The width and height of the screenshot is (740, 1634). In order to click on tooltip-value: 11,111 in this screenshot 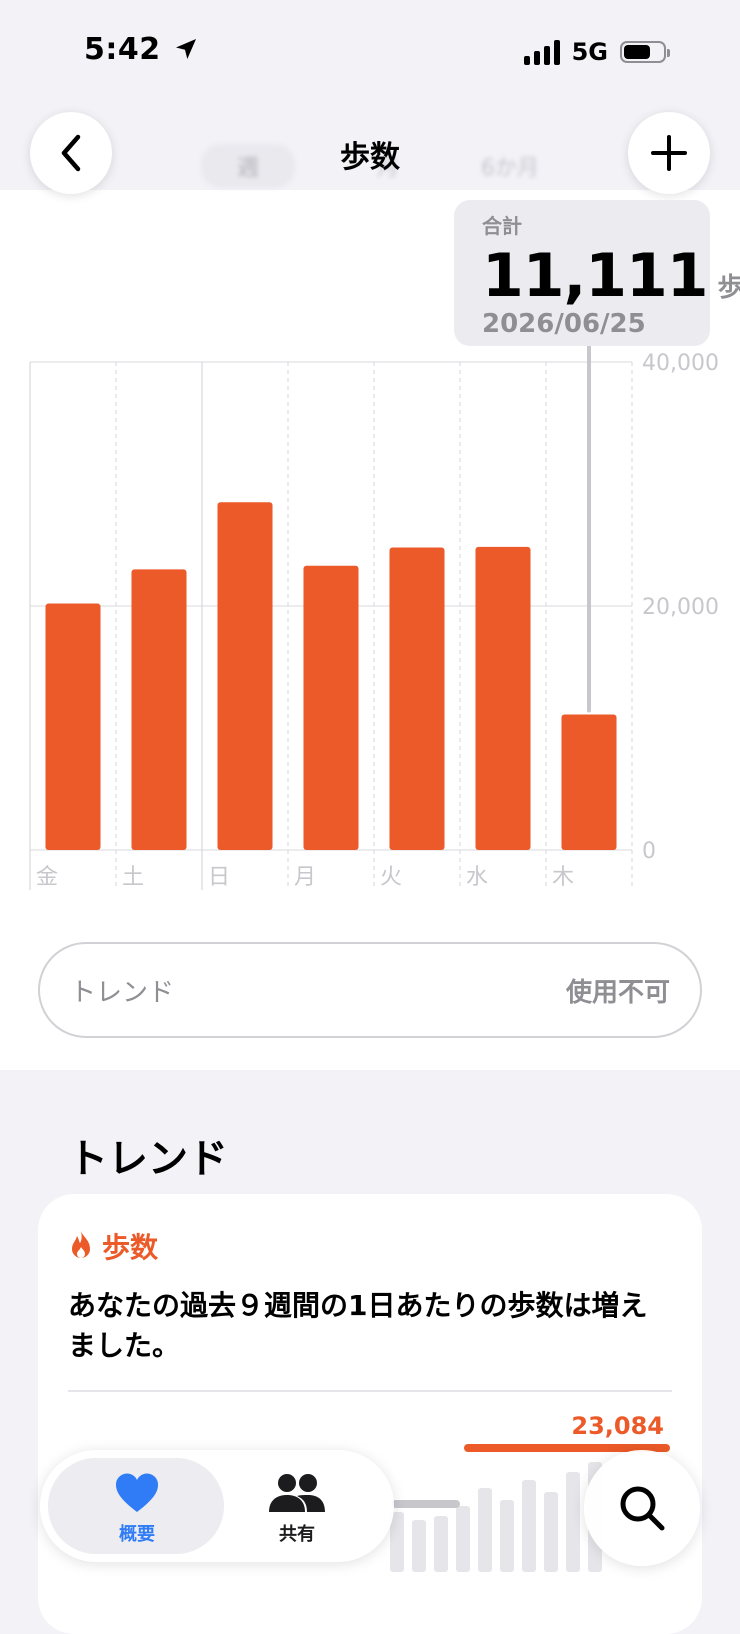, I will do `click(595, 276)`.